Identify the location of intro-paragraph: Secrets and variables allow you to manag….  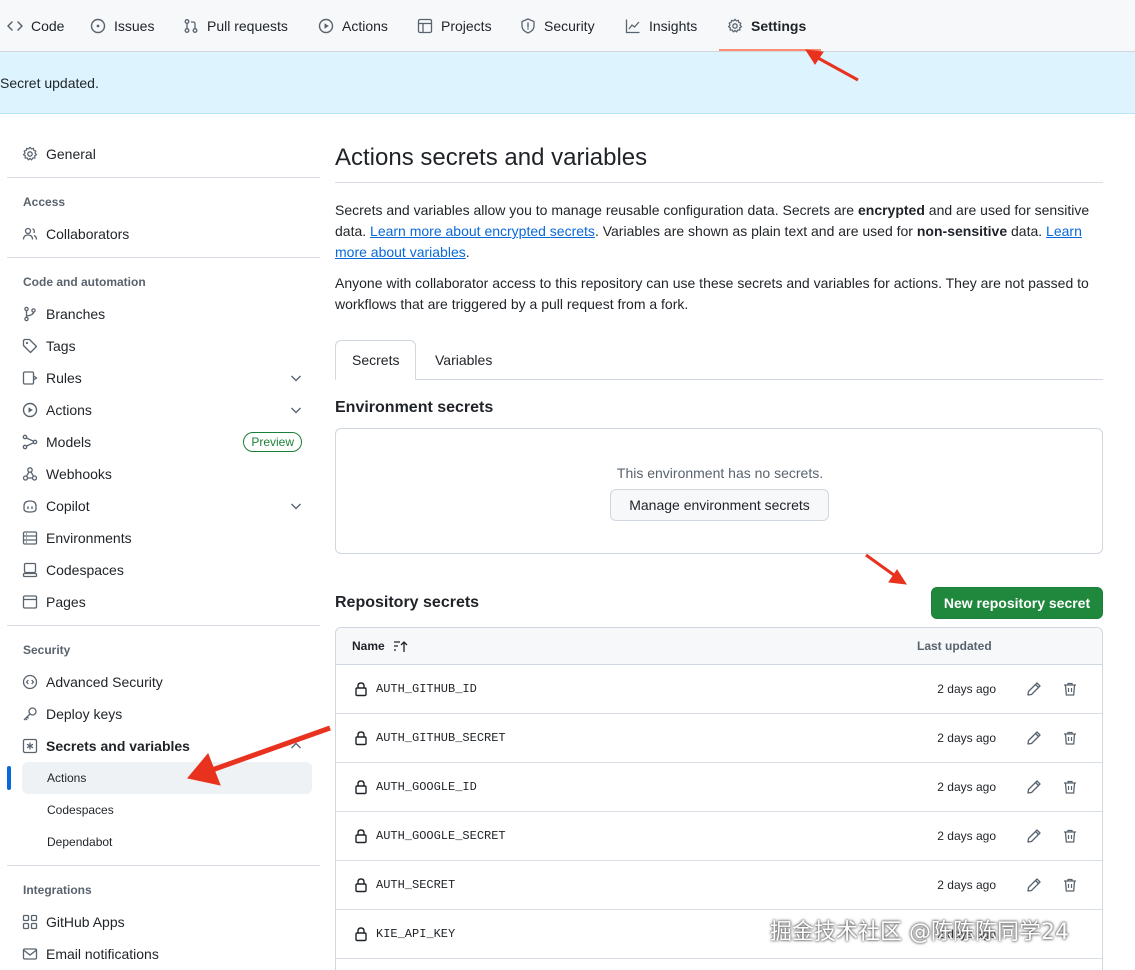
(719, 231).